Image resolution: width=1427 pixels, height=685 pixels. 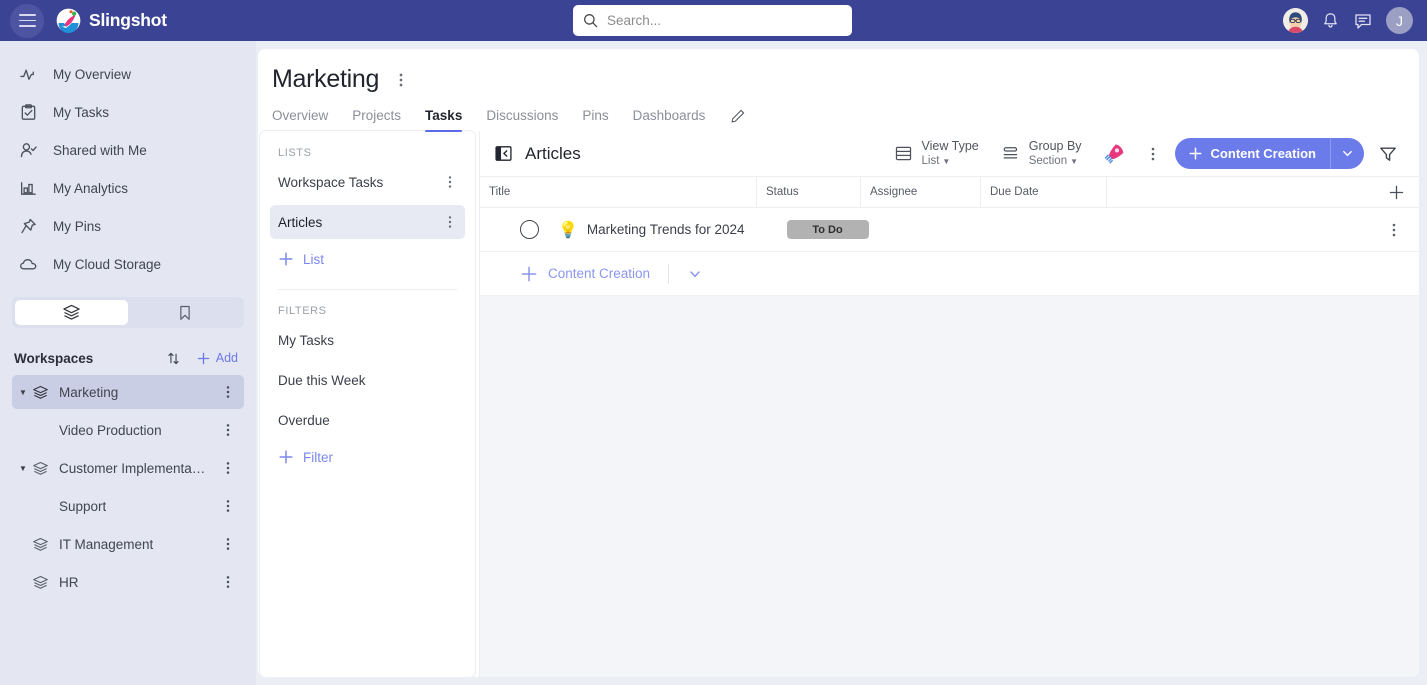 I want to click on sidebar-item-my-tasks: My Tasks, so click(x=128, y=112).